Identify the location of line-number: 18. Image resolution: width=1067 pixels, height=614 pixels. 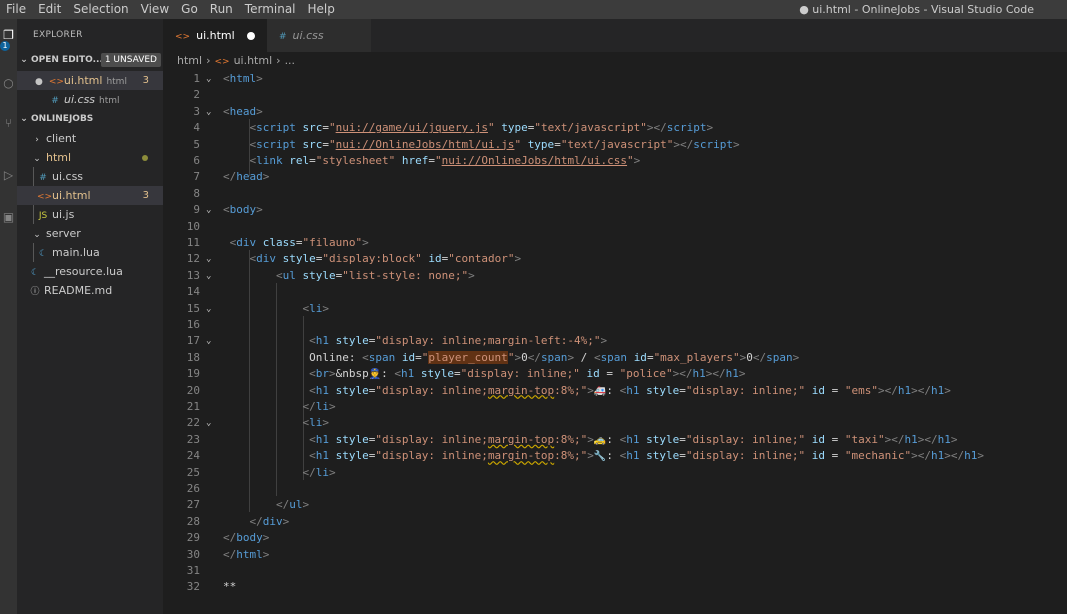
(193, 357).